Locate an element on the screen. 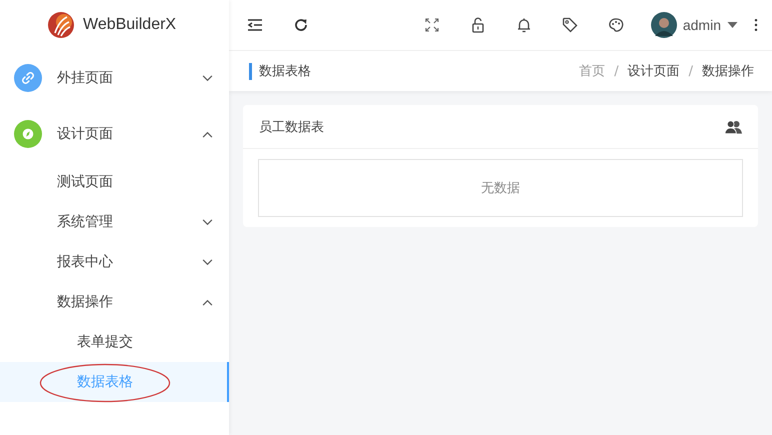 The height and width of the screenshot is (435, 772). logo-icon is located at coordinates (61, 25).